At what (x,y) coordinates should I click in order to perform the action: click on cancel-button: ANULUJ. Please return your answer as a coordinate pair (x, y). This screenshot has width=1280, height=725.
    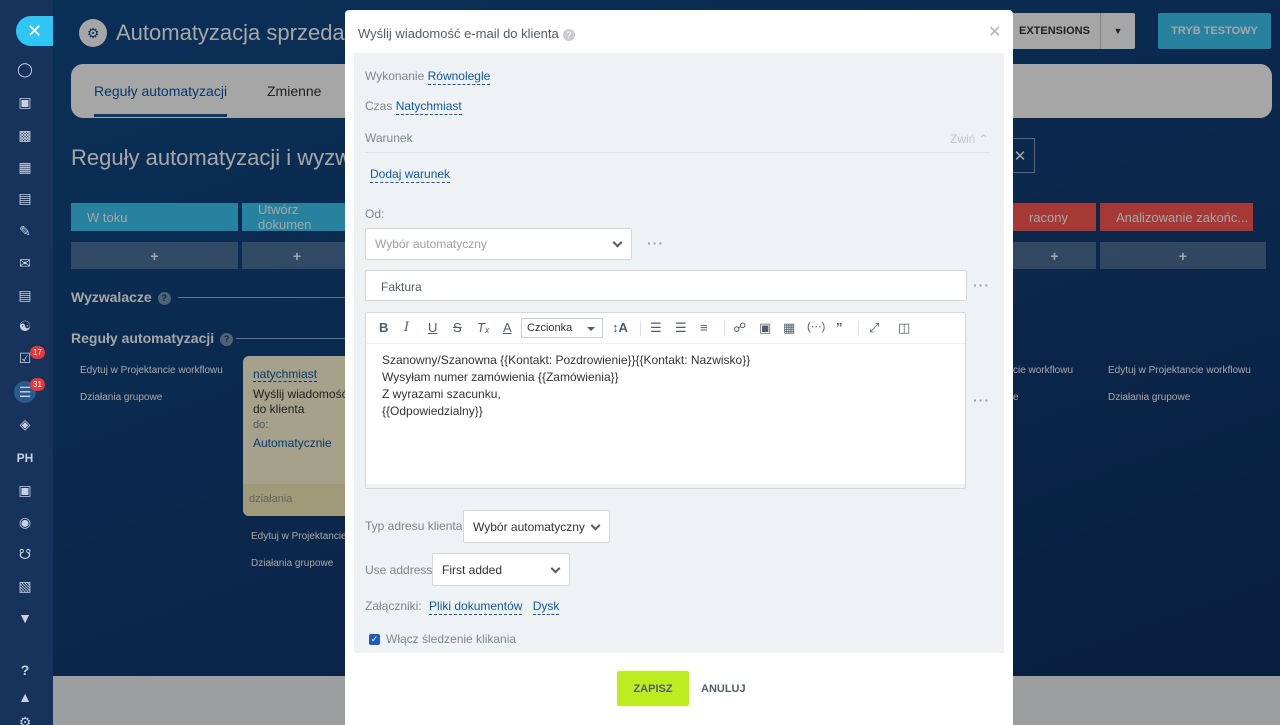
    Looking at the image, I should click on (723, 689).